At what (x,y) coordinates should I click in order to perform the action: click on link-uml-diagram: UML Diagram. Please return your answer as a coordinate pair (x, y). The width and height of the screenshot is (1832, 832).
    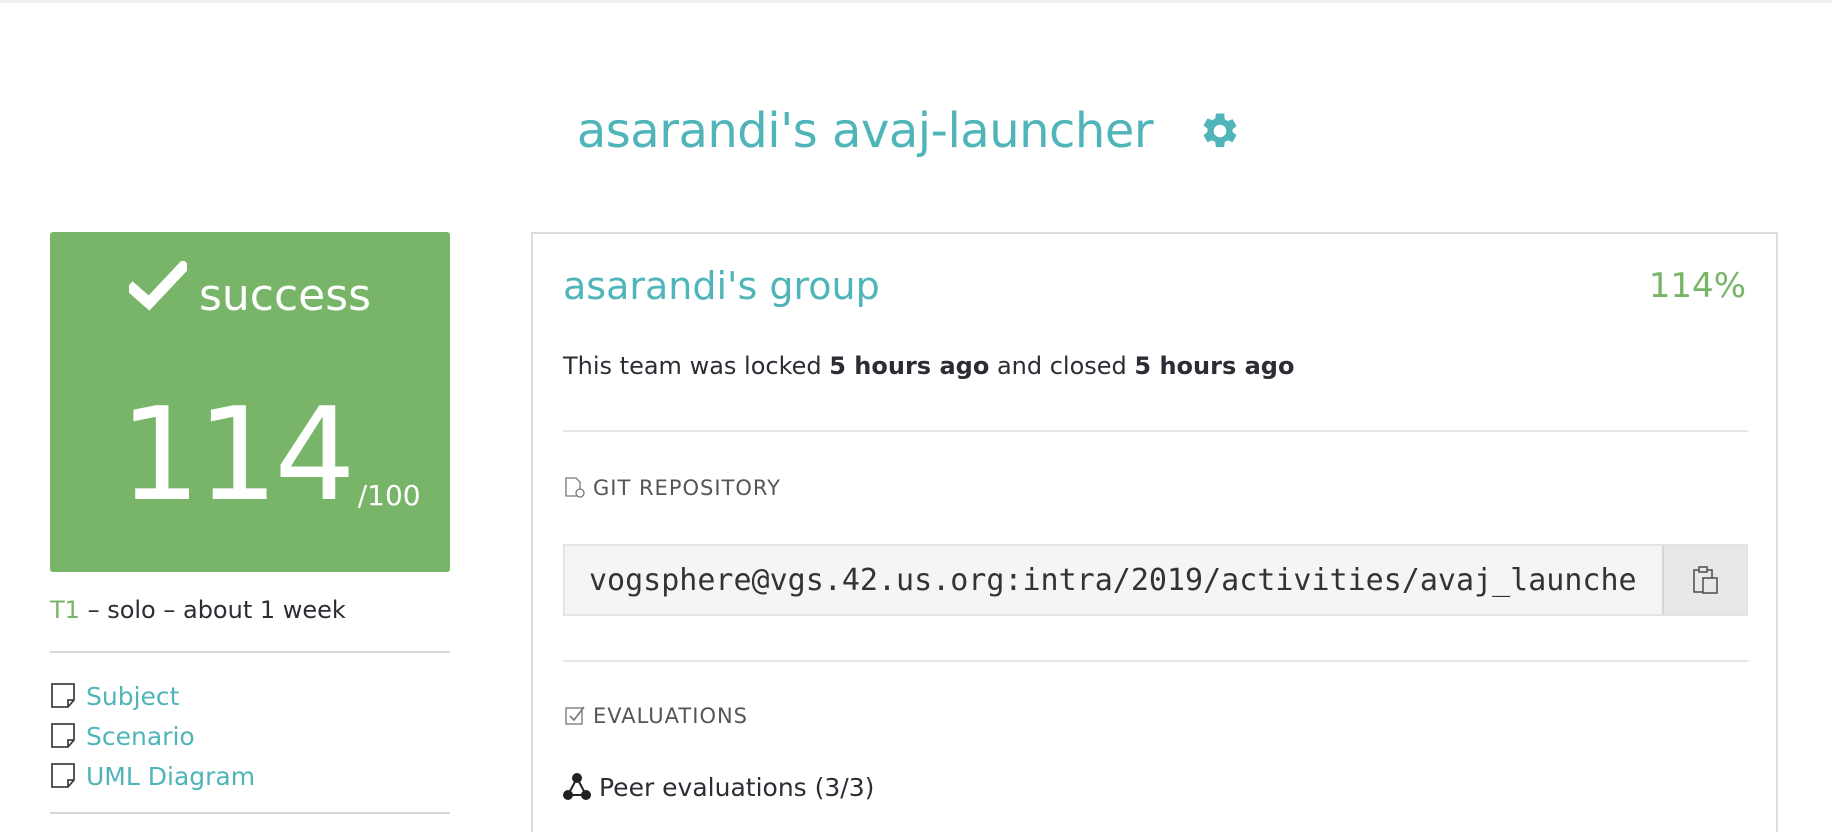
    Looking at the image, I should click on (250, 776).